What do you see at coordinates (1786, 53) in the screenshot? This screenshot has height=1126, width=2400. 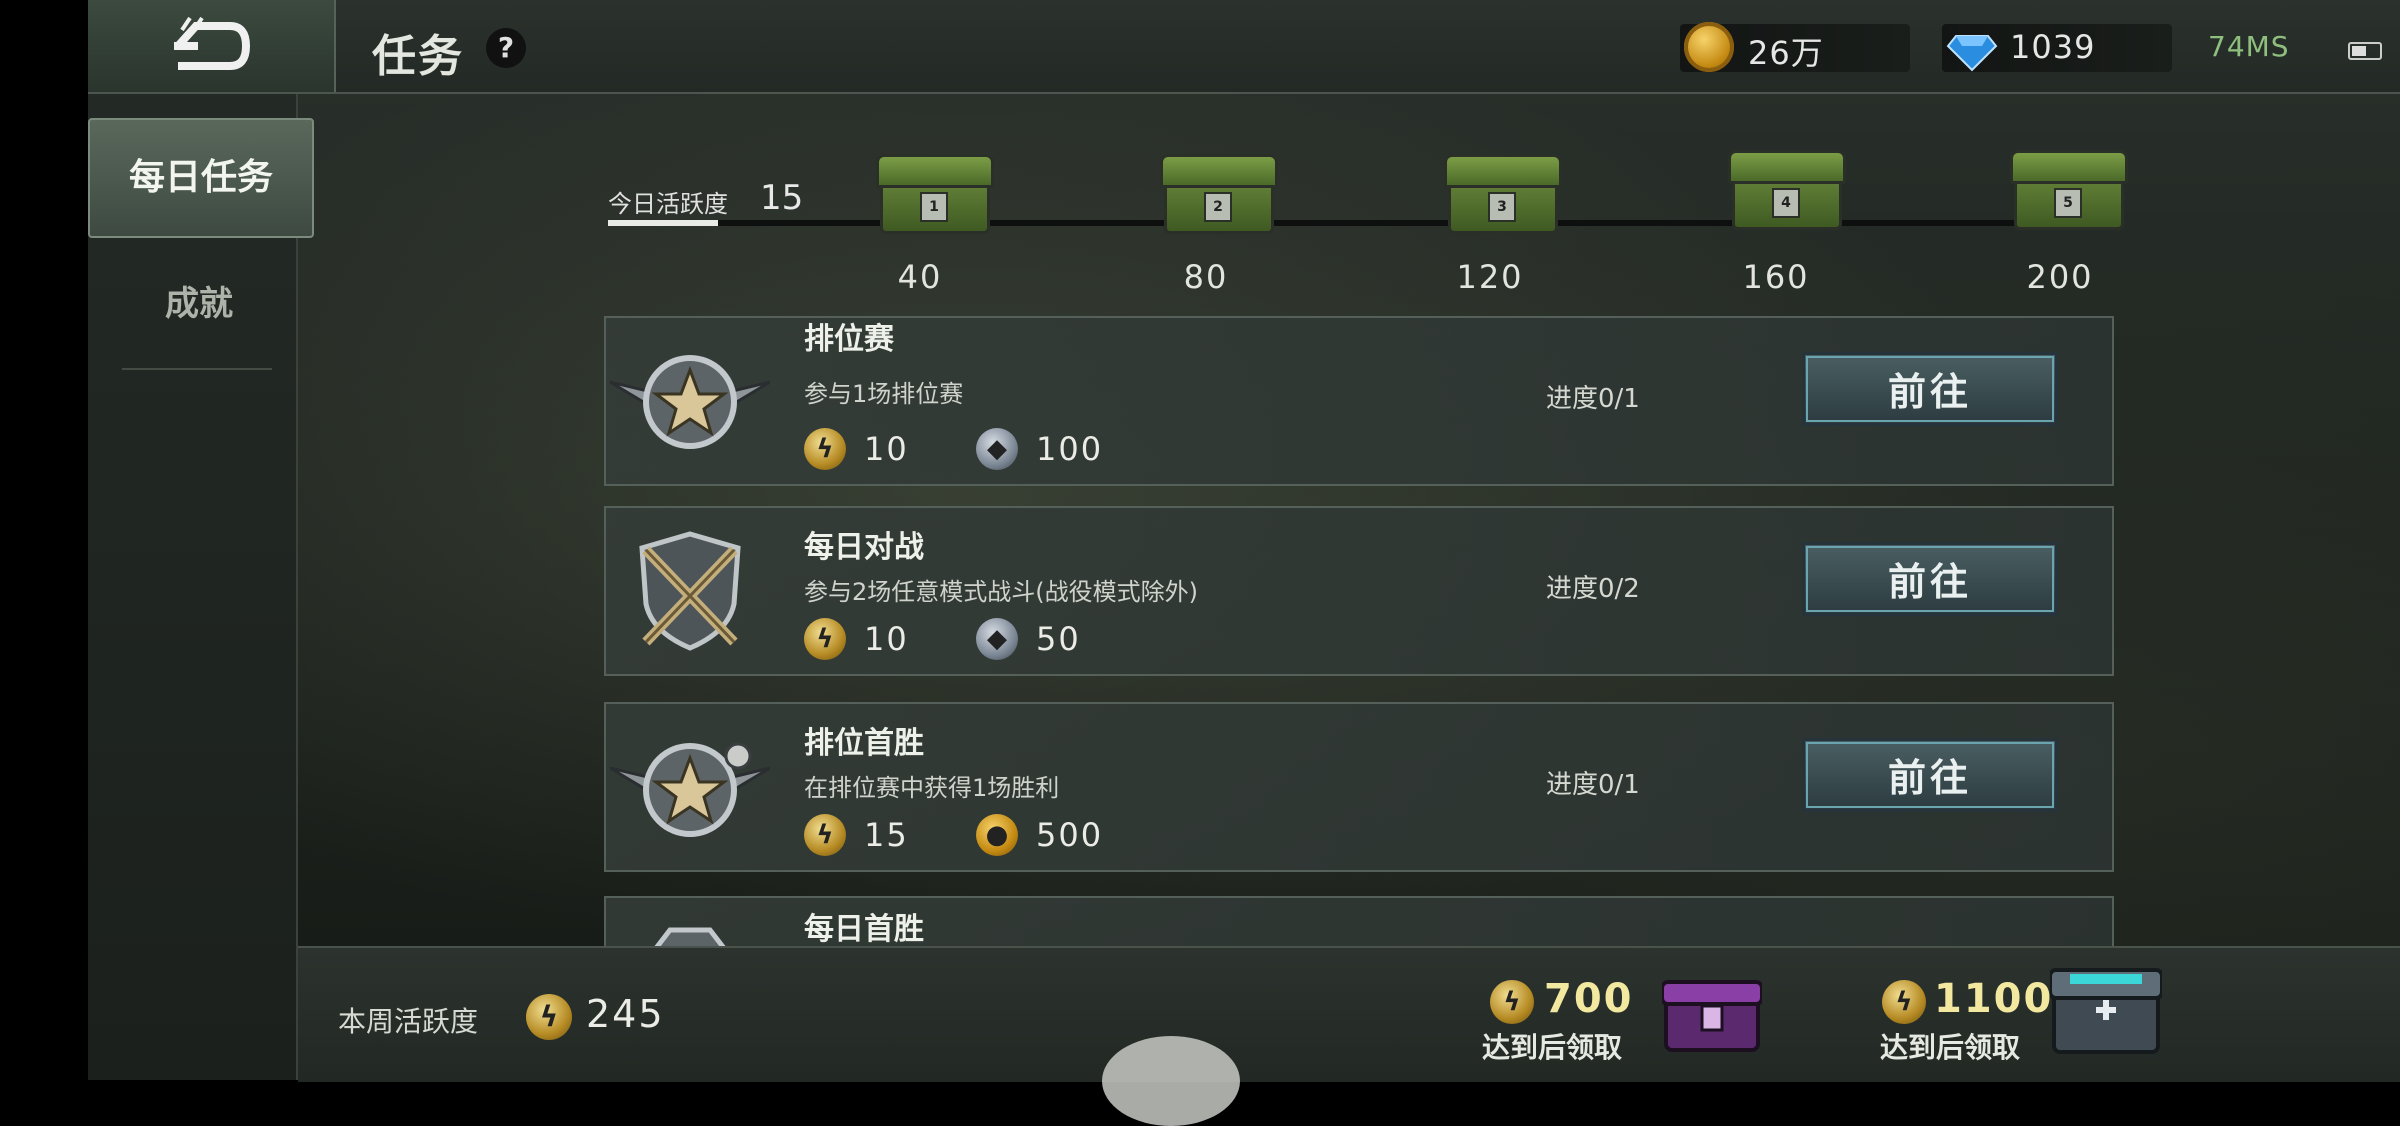 I see `coin-amount: 26万` at bounding box center [1786, 53].